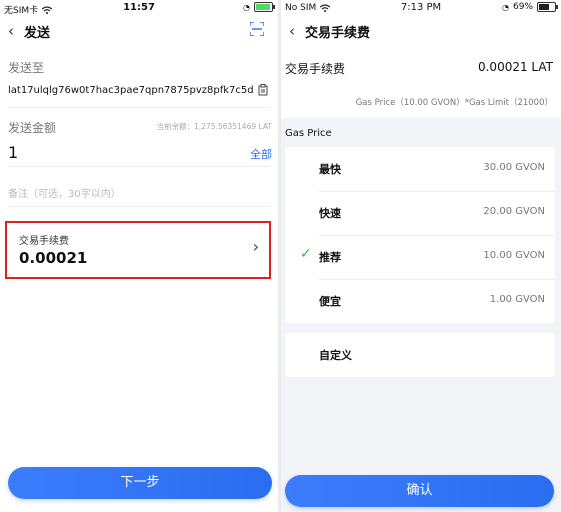  Describe the element at coordinates (338, 33) in the screenshot. I see `page-title: 交易手续费` at that location.